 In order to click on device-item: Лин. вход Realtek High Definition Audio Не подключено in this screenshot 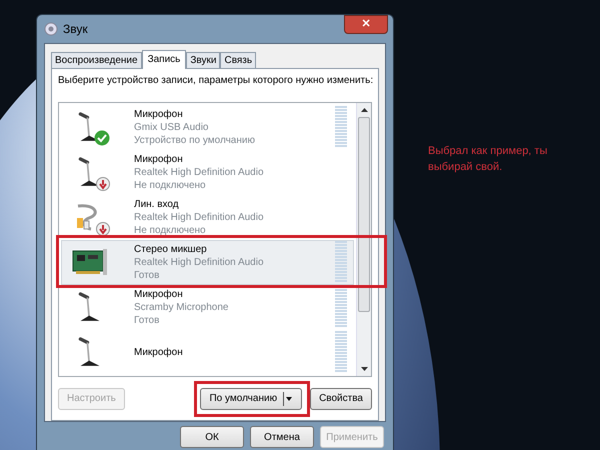, I will do `click(207, 217)`.